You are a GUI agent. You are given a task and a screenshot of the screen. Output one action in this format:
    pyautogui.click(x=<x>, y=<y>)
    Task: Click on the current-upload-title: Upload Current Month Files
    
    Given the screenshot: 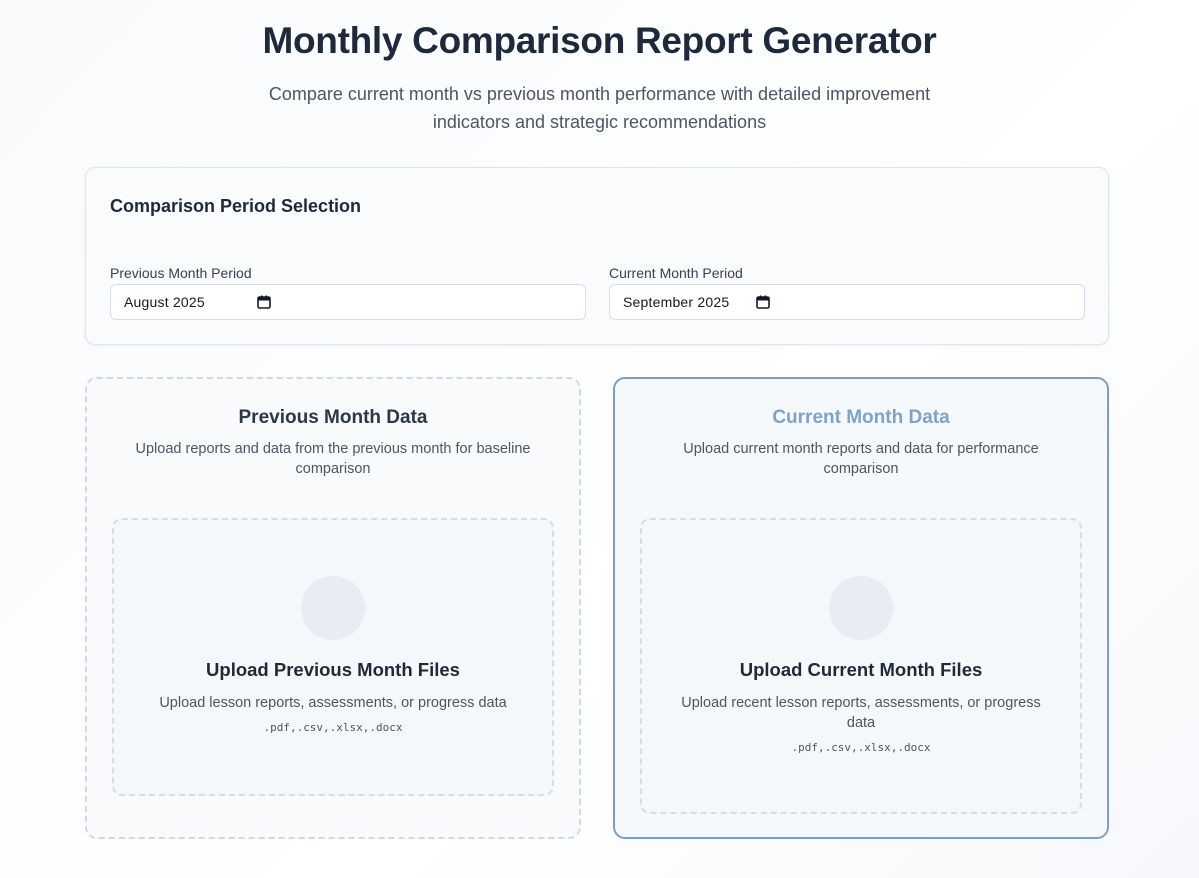 What is the action you would take?
    pyautogui.click(x=861, y=669)
    